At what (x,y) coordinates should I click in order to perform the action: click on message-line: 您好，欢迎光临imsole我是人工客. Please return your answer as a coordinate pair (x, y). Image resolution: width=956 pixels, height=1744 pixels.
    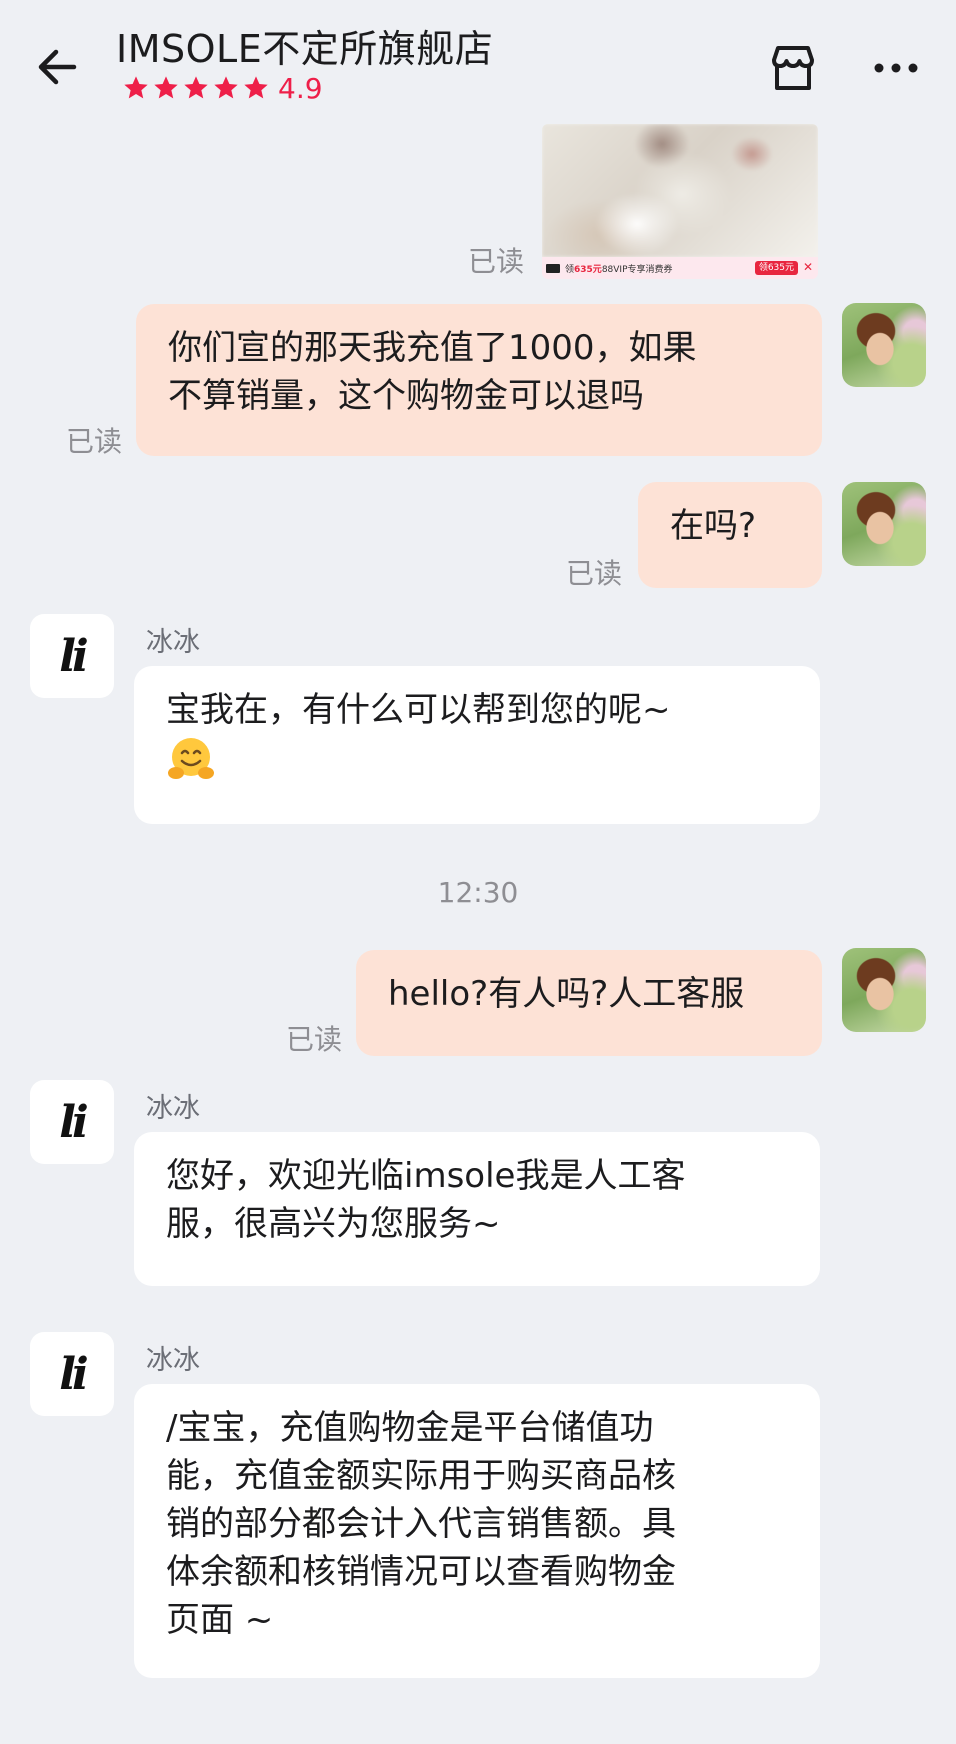
    Looking at the image, I should click on (426, 1176).